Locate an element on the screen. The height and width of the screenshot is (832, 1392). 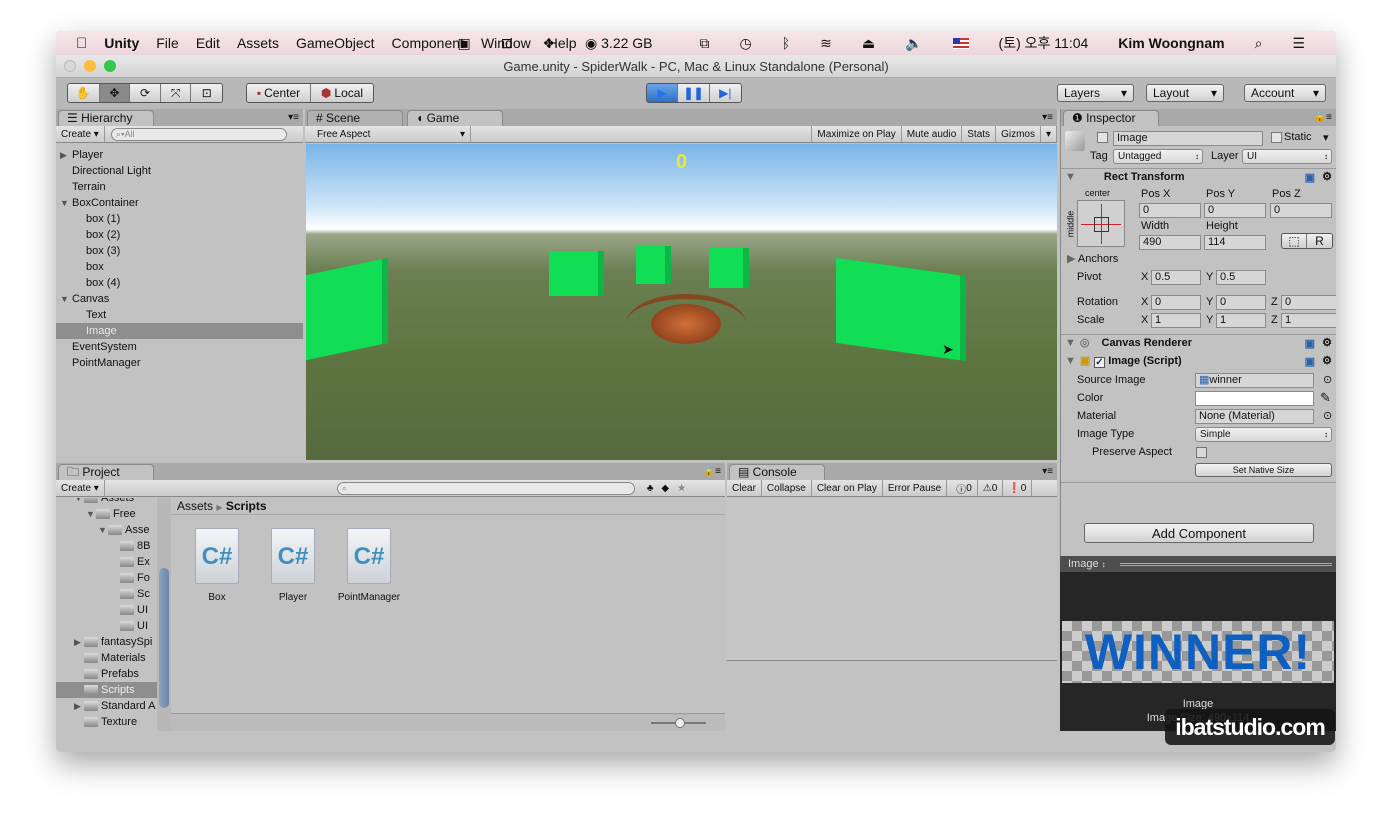
hierarchy-item: Directional Light is located at coordinates (179, 171).